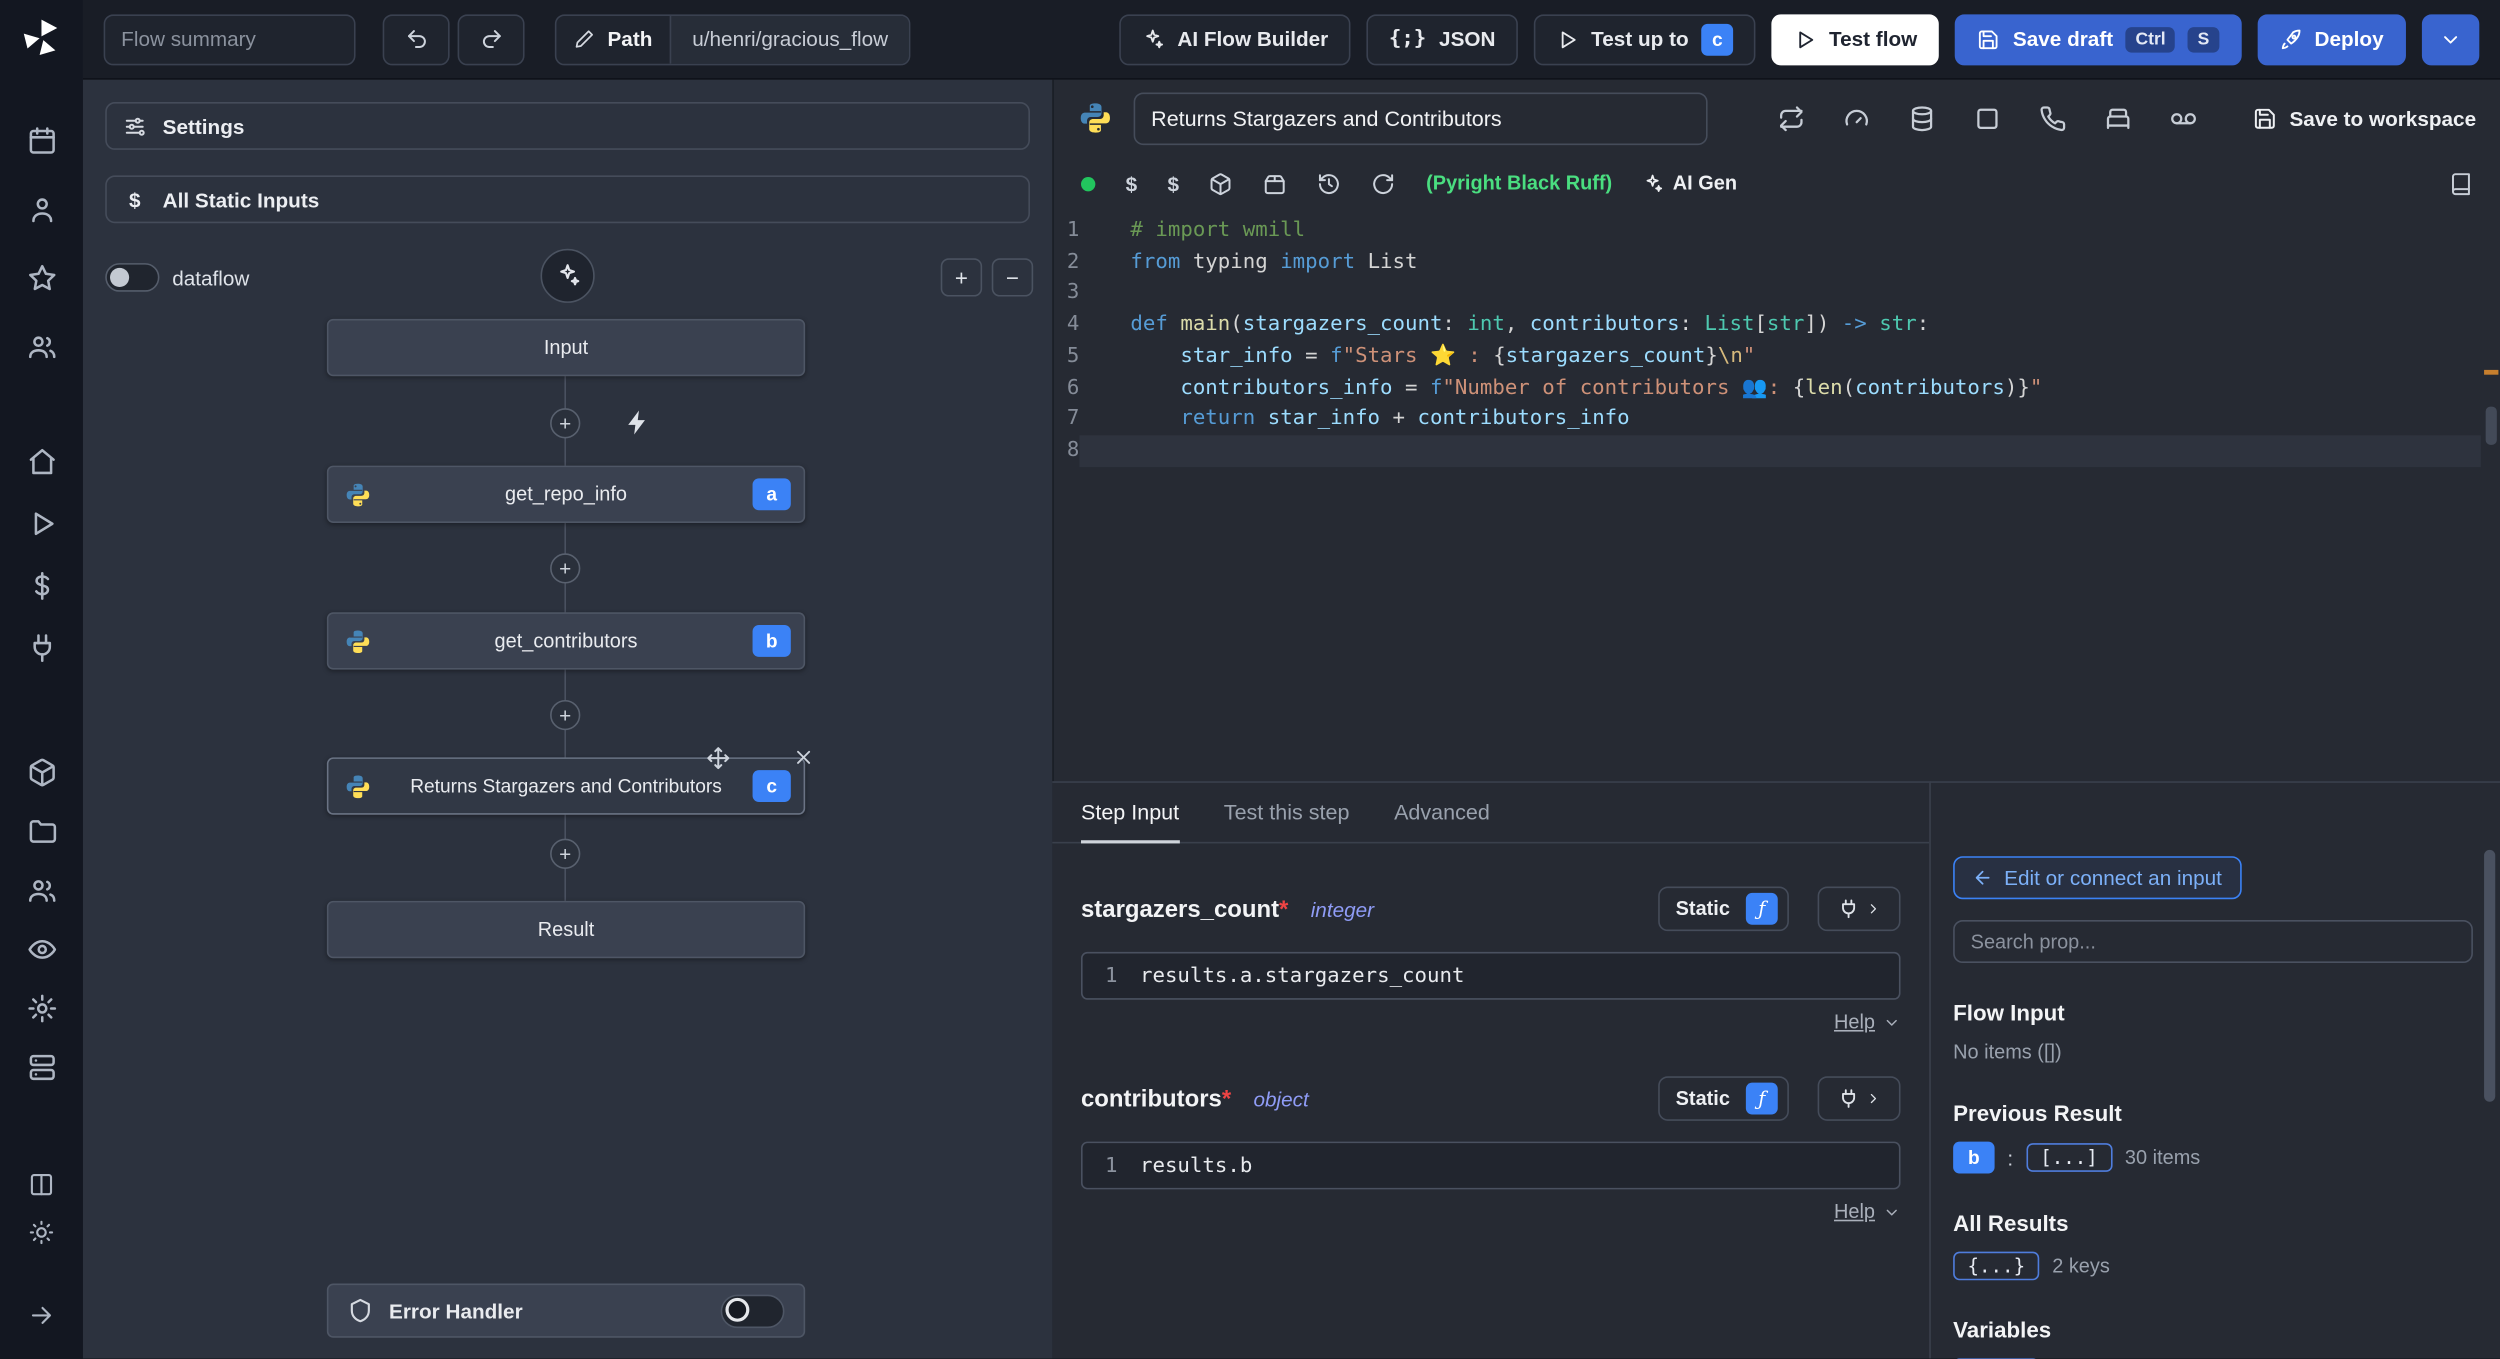 This screenshot has width=2500, height=1359. What do you see at coordinates (1442, 39) in the screenshot?
I see `json-button: {;} JSON` at bounding box center [1442, 39].